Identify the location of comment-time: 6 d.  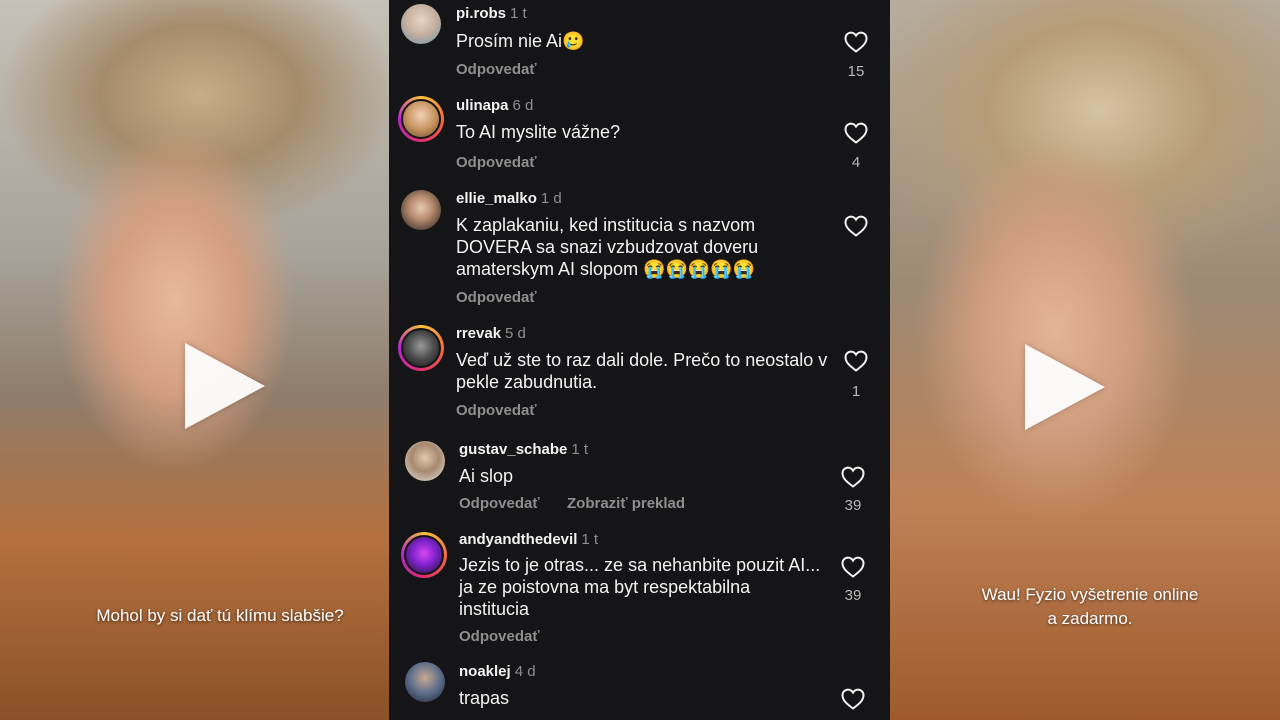
(523, 105).